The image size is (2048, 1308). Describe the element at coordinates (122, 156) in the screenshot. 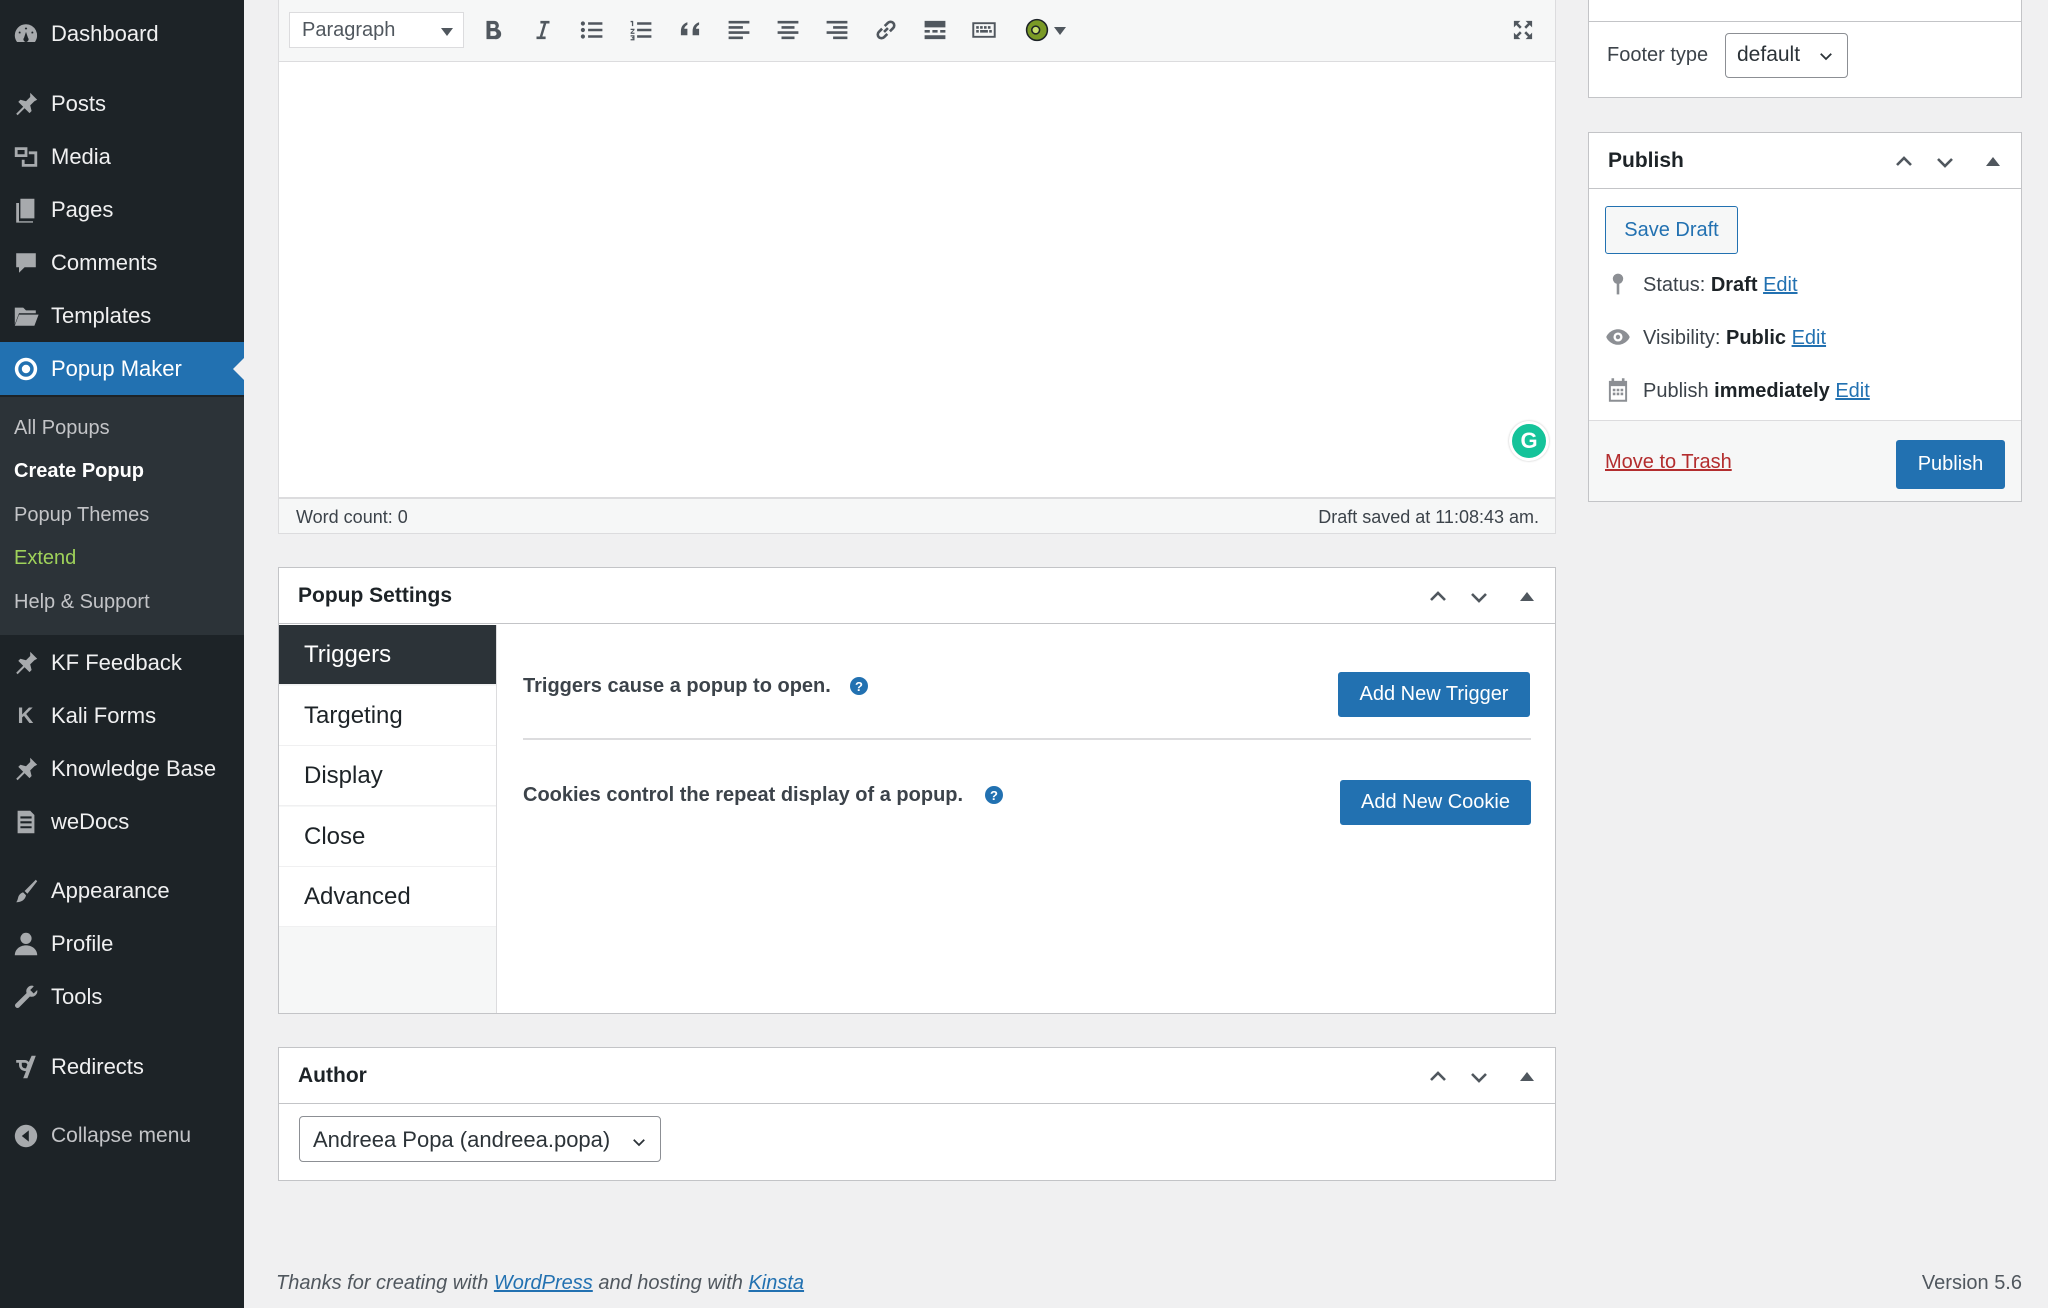

I see `sidebar-item-media: Media` at that location.